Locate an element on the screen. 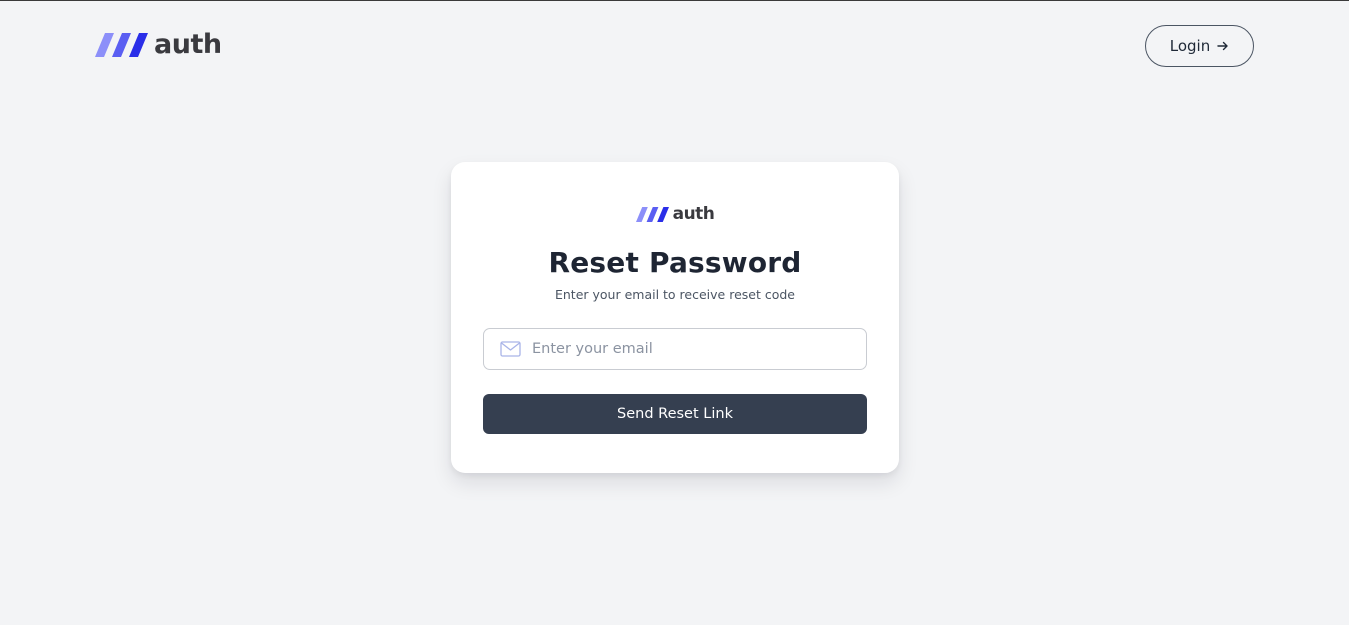 The height and width of the screenshot is (625, 1349). mail-icon is located at coordinates (510, 349).